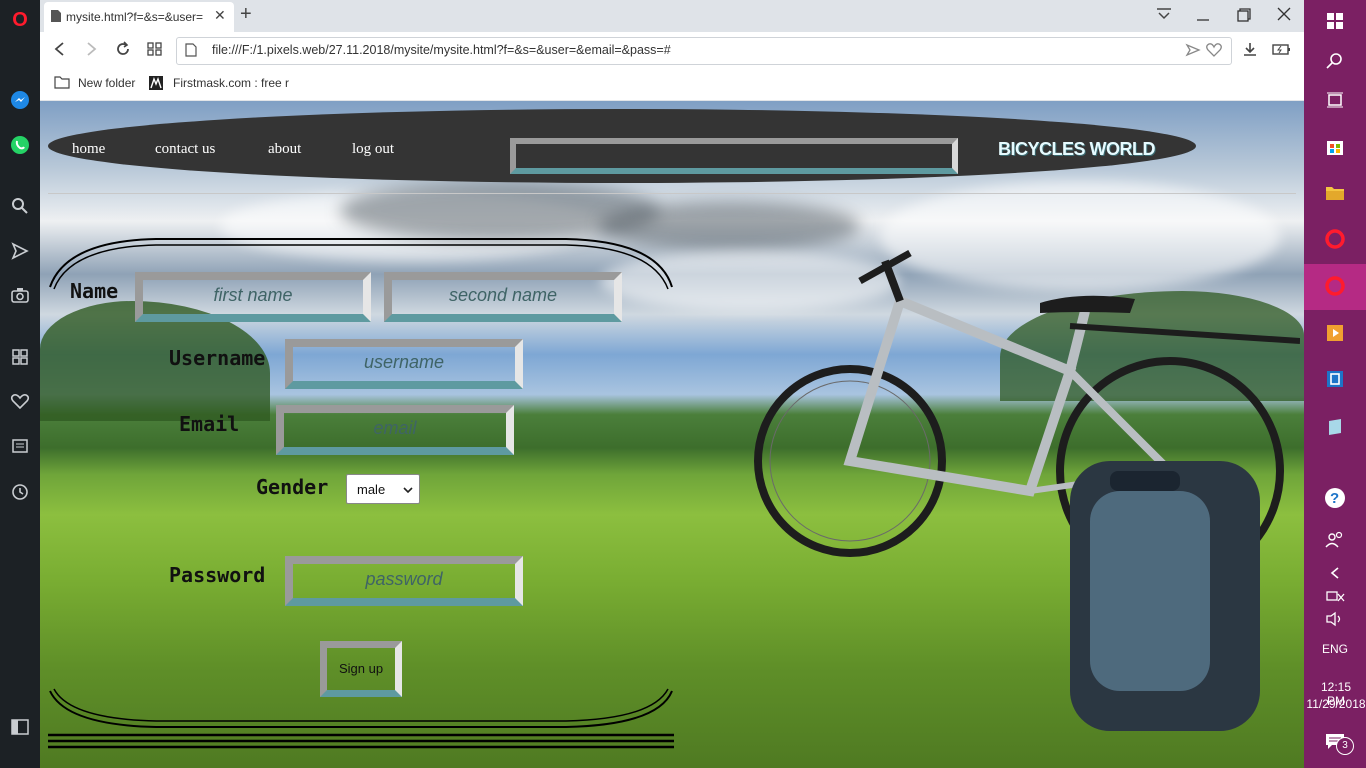 This screenshot has height=768, width=1366. I want to click on bookmark-heart-icon, so click(1214, 52).